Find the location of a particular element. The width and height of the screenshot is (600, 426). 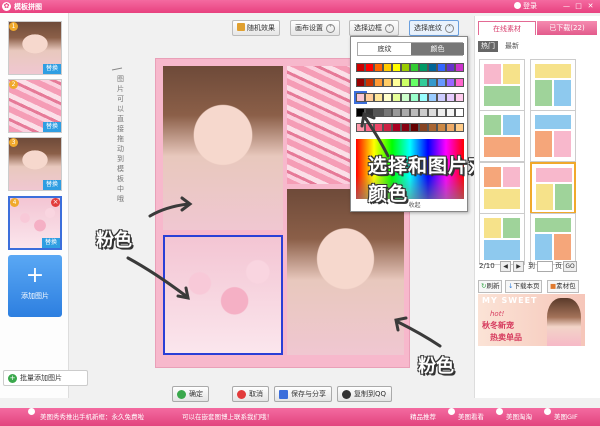

next-page-button: ▶ is located at coordinates (518, 266).